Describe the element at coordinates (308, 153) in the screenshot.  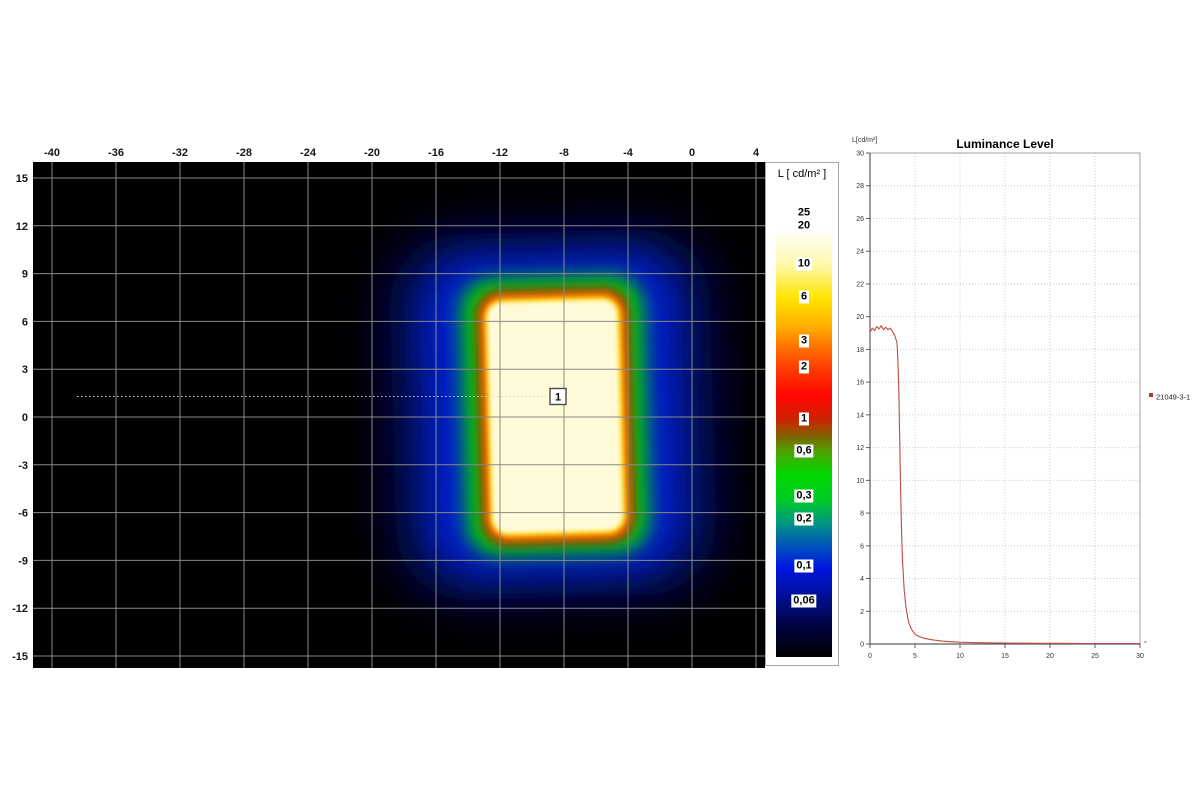
I see `x-tick-label: -24` at that location.